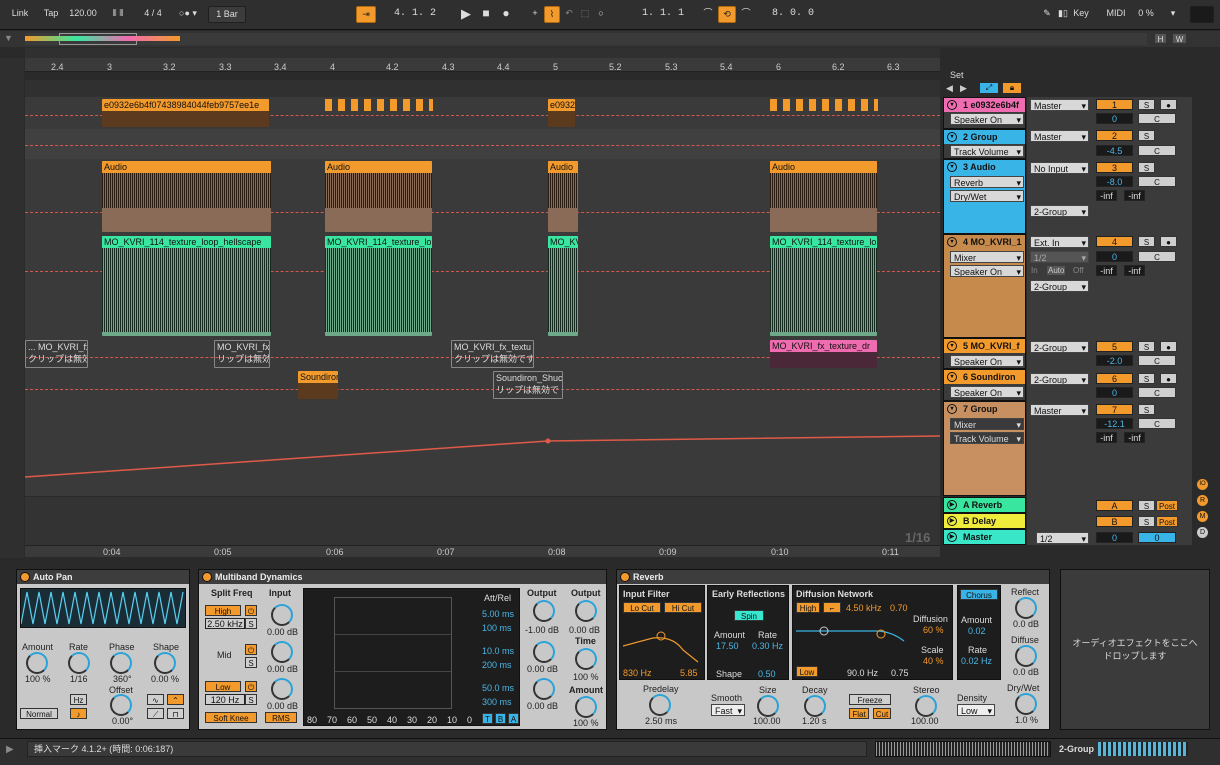 This screenshot has height=765, width=1220. Describe the element at coordinates (1135, 649) in the screenshot. I see `effect-drop-zone: オーディオエフェクトをここへドロップします` at that location.